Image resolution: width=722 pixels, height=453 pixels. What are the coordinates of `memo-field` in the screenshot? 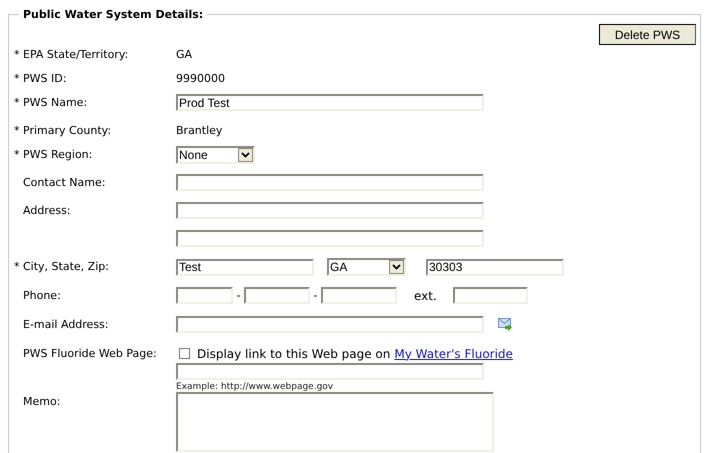 It's located at (335, 422).